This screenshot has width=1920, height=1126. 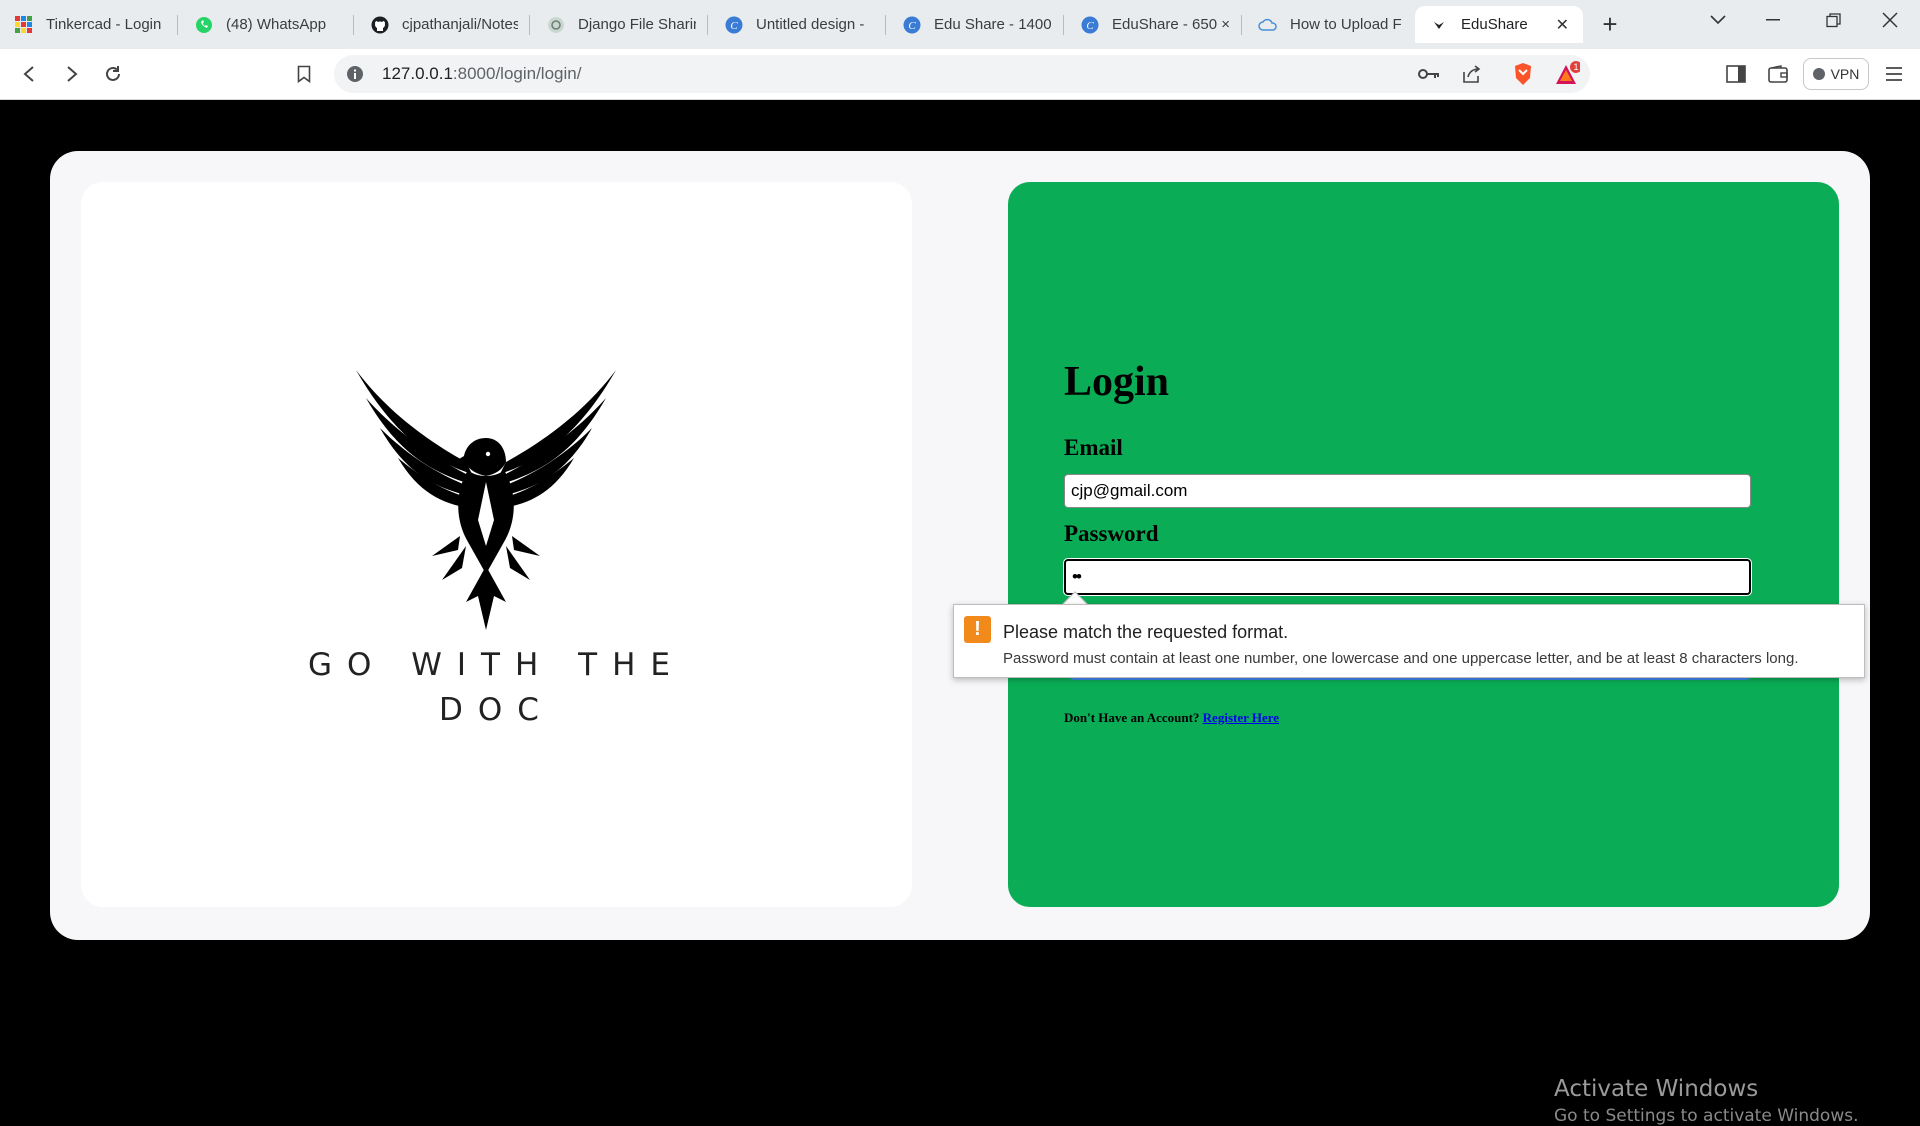 What do you see at coordinates (1132, 717) in the screenshot?
I see `register-prompt-text: Don't Have an Account?` at bounding box center [1132, 717].